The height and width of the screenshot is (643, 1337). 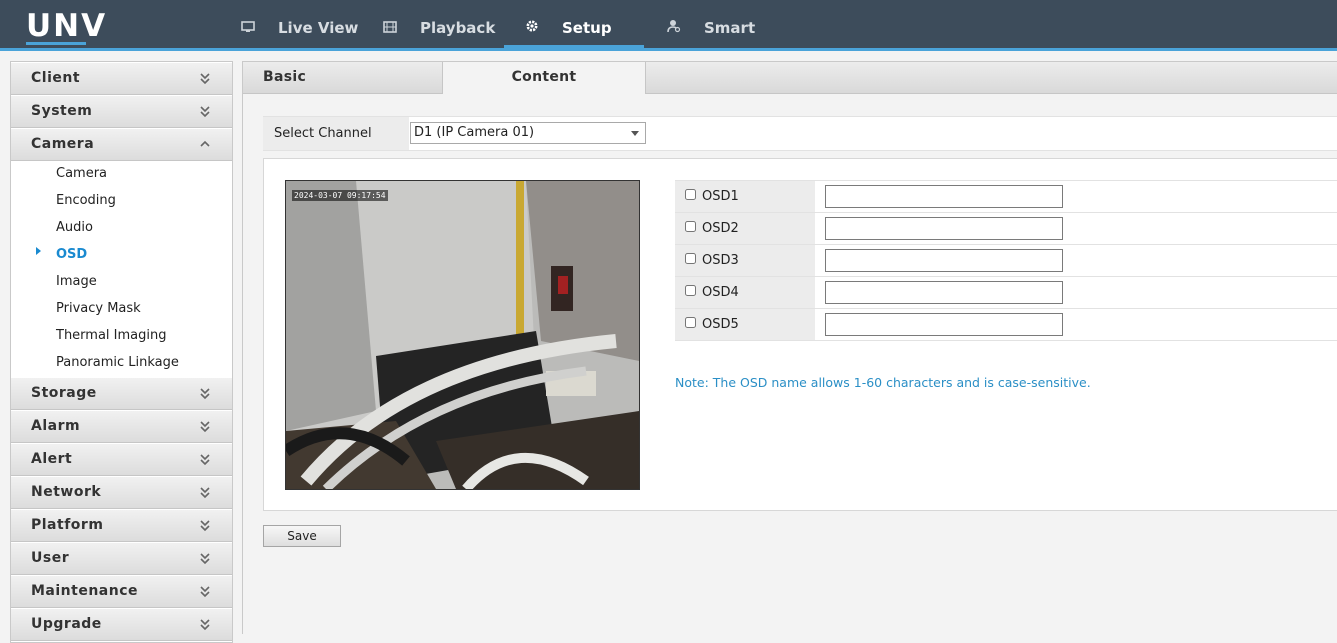 What do you see at coordinates (67, 26) in the screenshot?
I see `logo: UNV` at bounding box center [67, 26].